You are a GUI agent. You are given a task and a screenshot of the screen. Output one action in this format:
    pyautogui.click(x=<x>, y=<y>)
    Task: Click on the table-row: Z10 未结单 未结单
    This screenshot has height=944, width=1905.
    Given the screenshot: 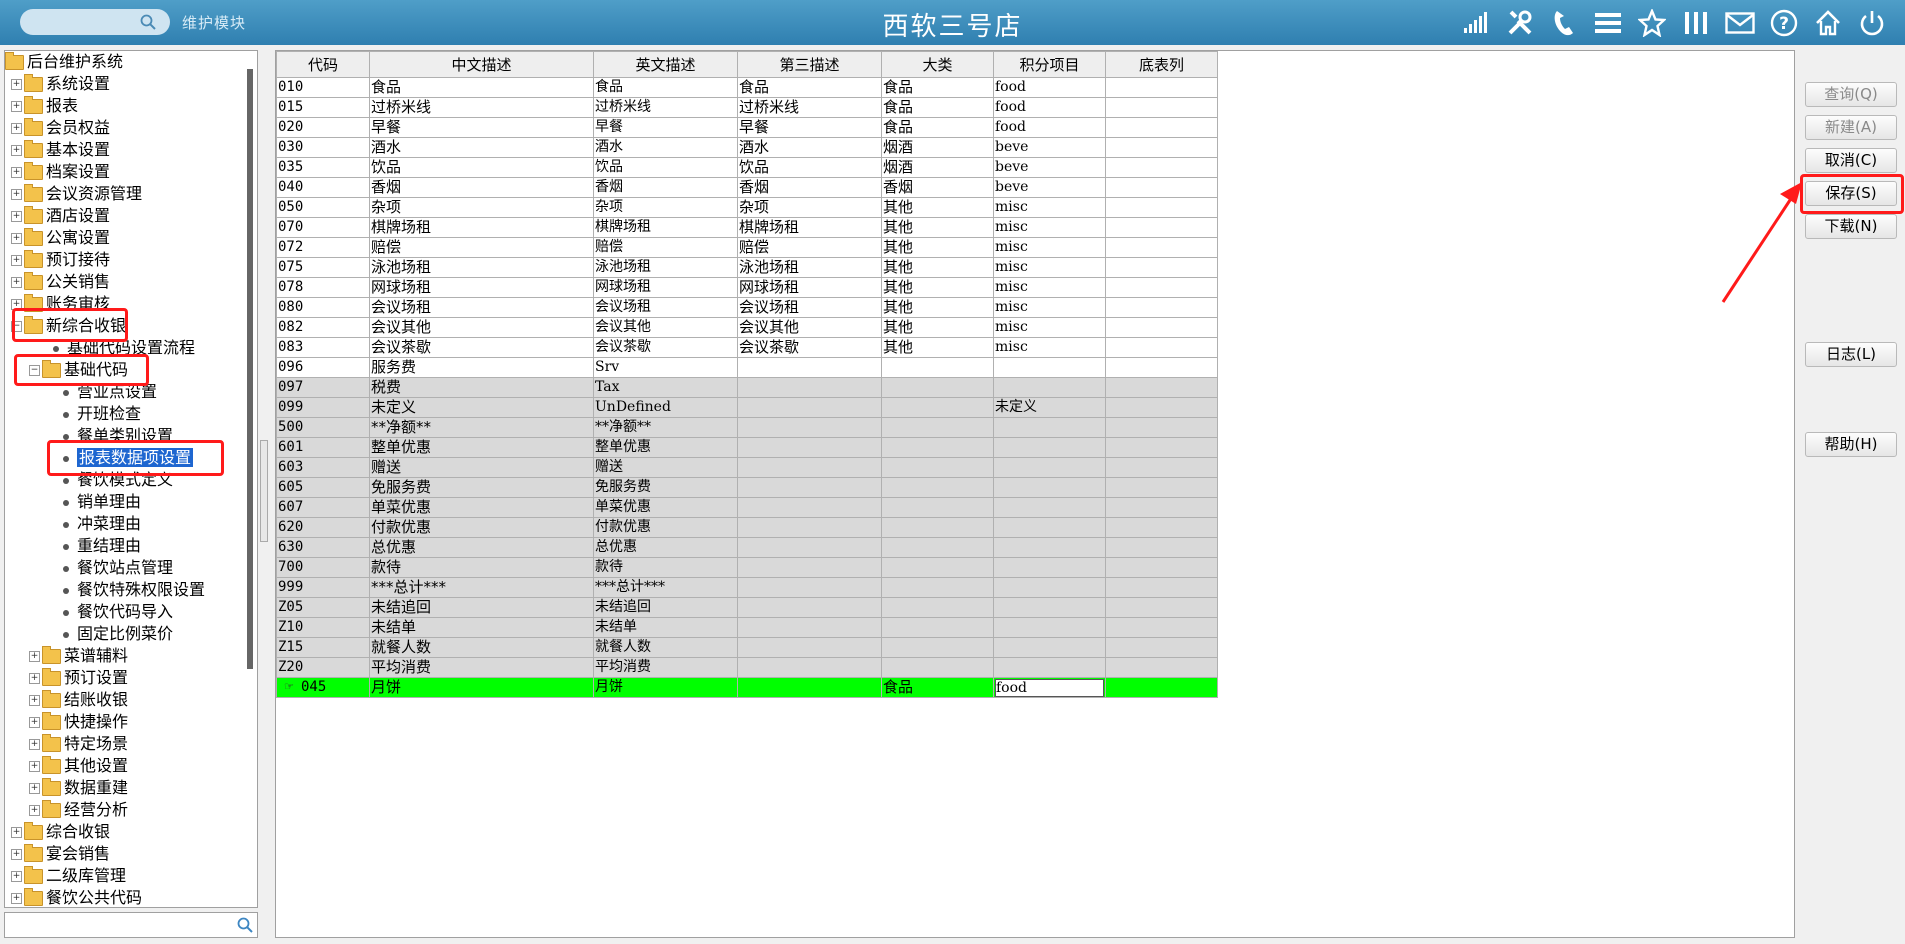 What is the action you would take?
    pyautogui.click(x=747, y=627)
    